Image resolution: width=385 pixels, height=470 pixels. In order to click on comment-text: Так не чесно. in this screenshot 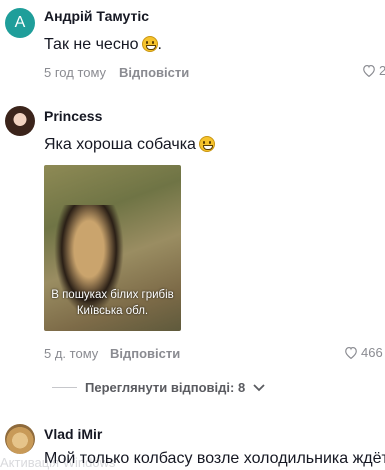, I will do `click(103, 44)`.